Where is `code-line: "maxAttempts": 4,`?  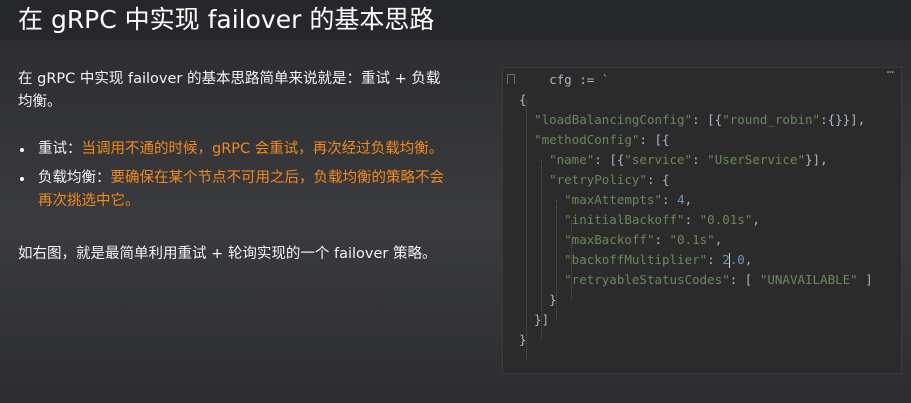
code-line: "maxAttempts": 4, is located at coordinates (605, 200).